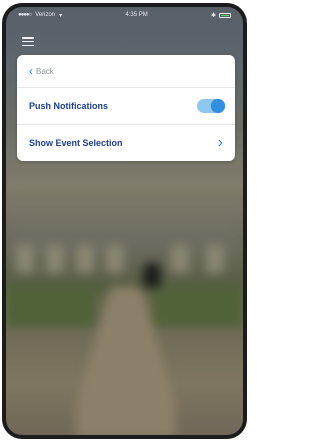 The image size is (320, 442). Describe the element at coordinates (31, 71) in the screenshot. I see `chevron-left-icon: ‹` at that location.